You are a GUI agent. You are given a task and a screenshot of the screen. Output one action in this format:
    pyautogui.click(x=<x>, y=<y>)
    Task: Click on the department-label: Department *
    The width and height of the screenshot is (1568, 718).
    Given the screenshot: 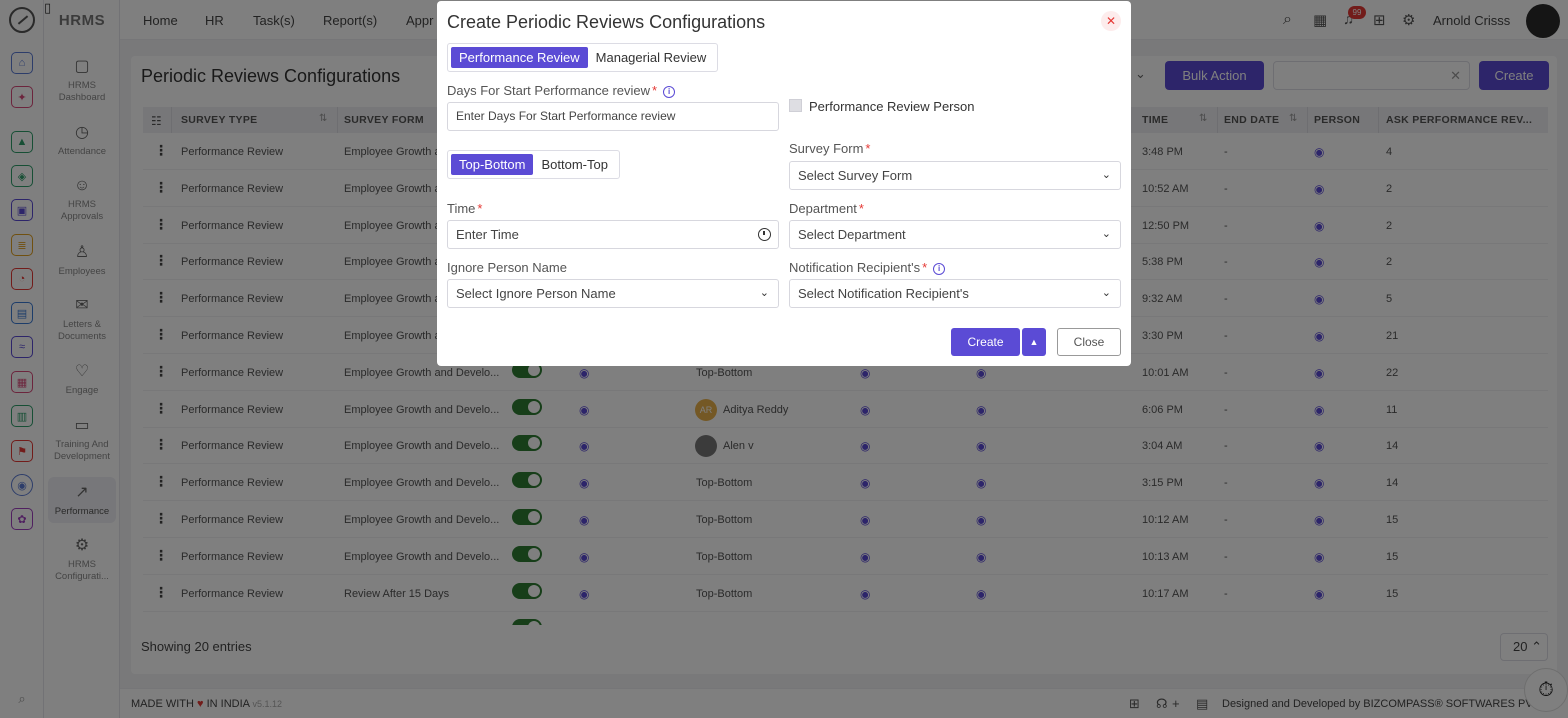 What is the action you would take?
    pyautogui.click(x=826, y=208)
    